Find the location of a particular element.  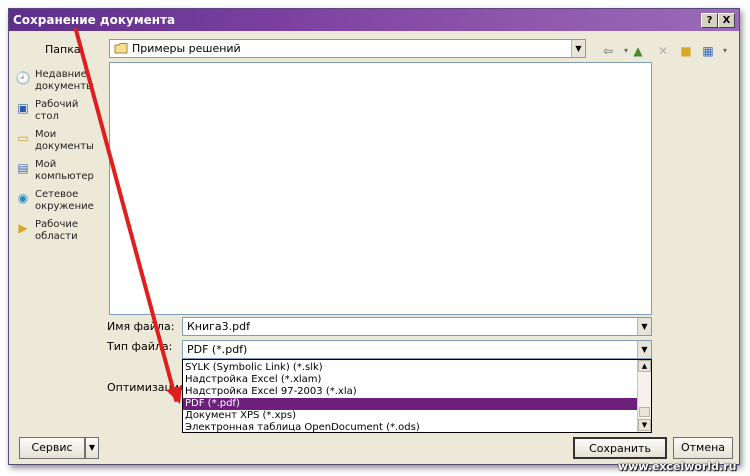

watermark: www.excelworld.ru is located at coordinates (677, 466).